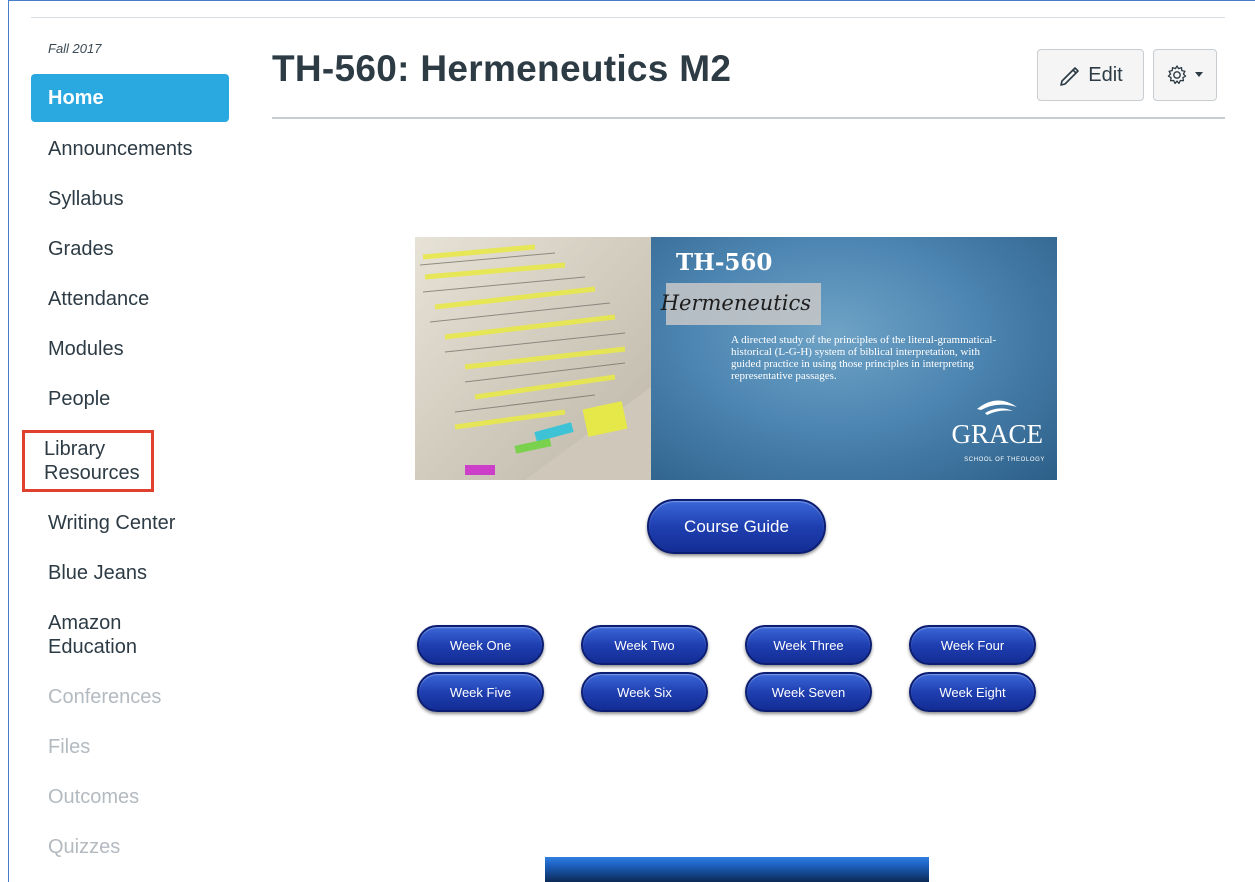 Image resolution: width=1255 pixels, height=882 pixels. What do you see at coordinates (136, 349) in the screenshot?
I see `nav-item-modules: Modules` at bounding box center [136, 349].